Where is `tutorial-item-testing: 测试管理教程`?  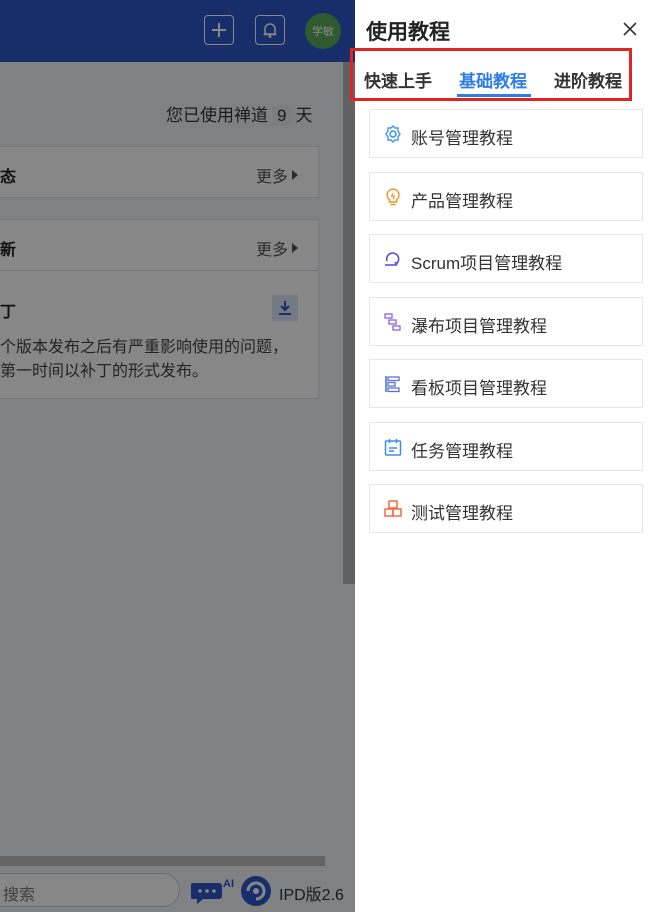
tutorial-item-testing: 测试管理教程 is located at coordinates (506, 508).